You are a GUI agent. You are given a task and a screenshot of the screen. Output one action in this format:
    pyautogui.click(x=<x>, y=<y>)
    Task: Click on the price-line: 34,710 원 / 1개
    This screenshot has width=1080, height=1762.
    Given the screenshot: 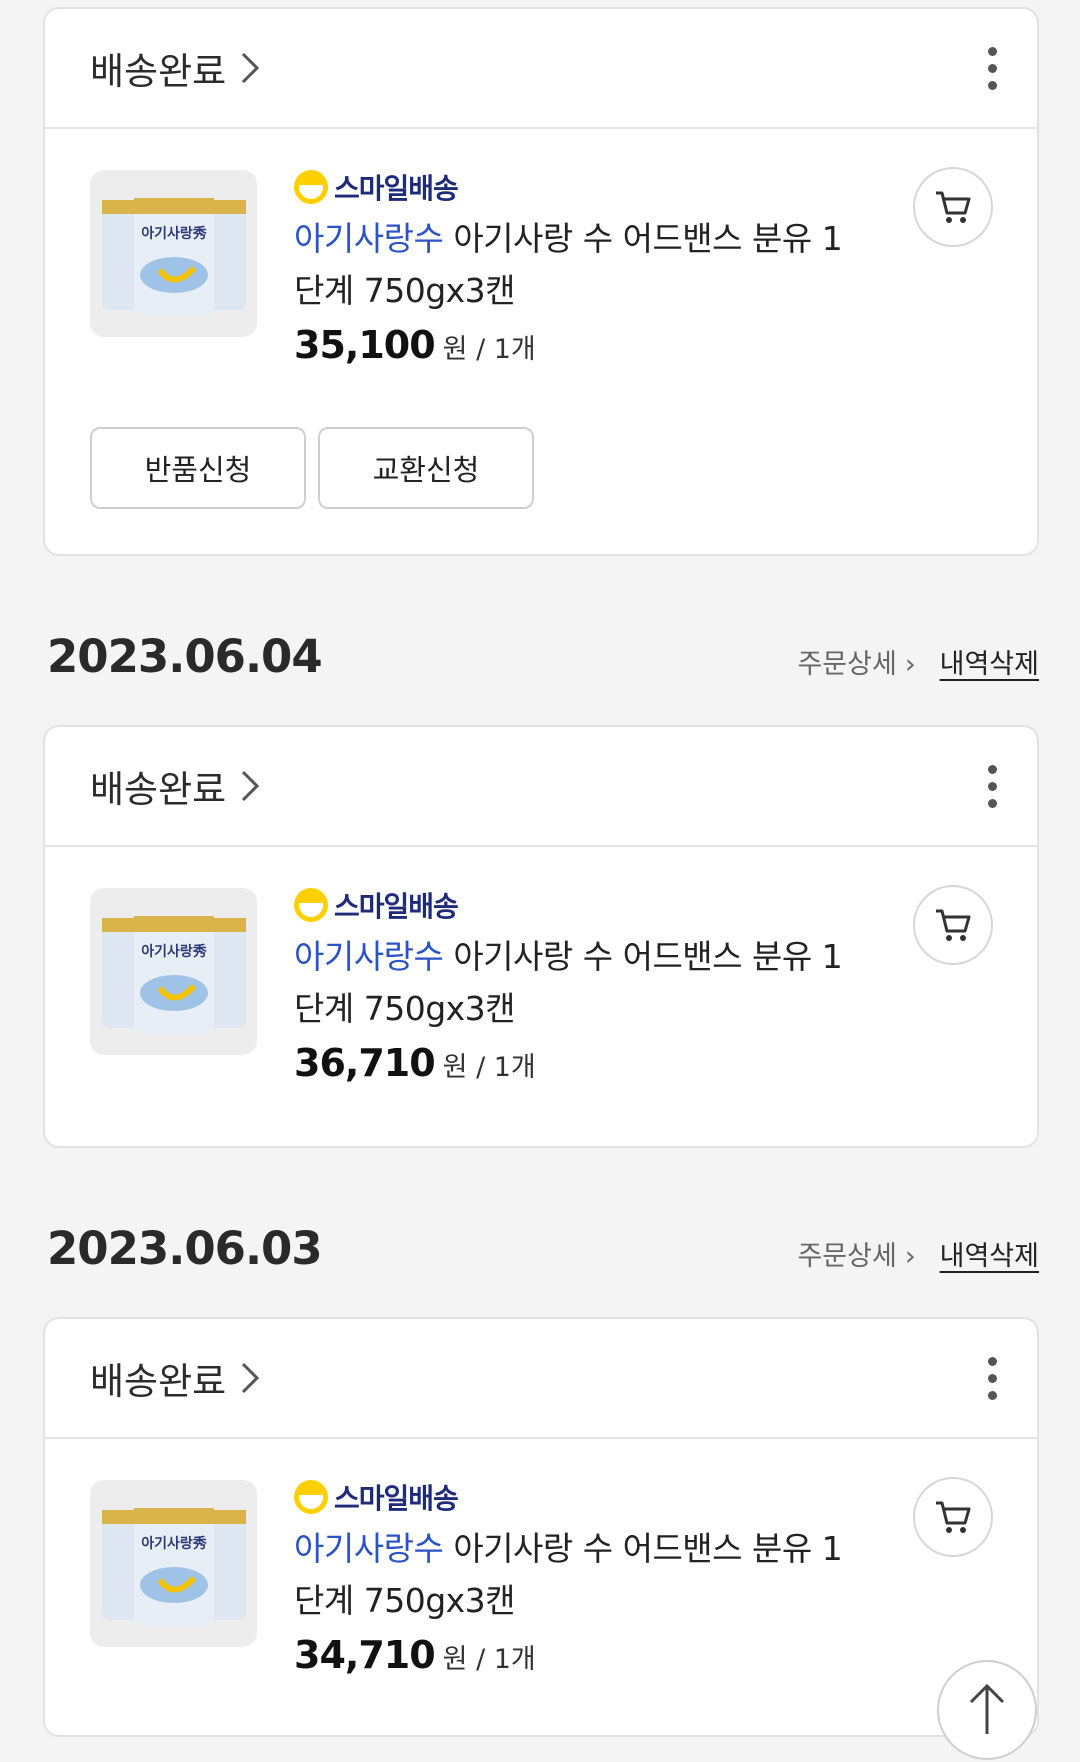 What is the action you would take?
    pyautogui.click(x=579, y=1655)
    